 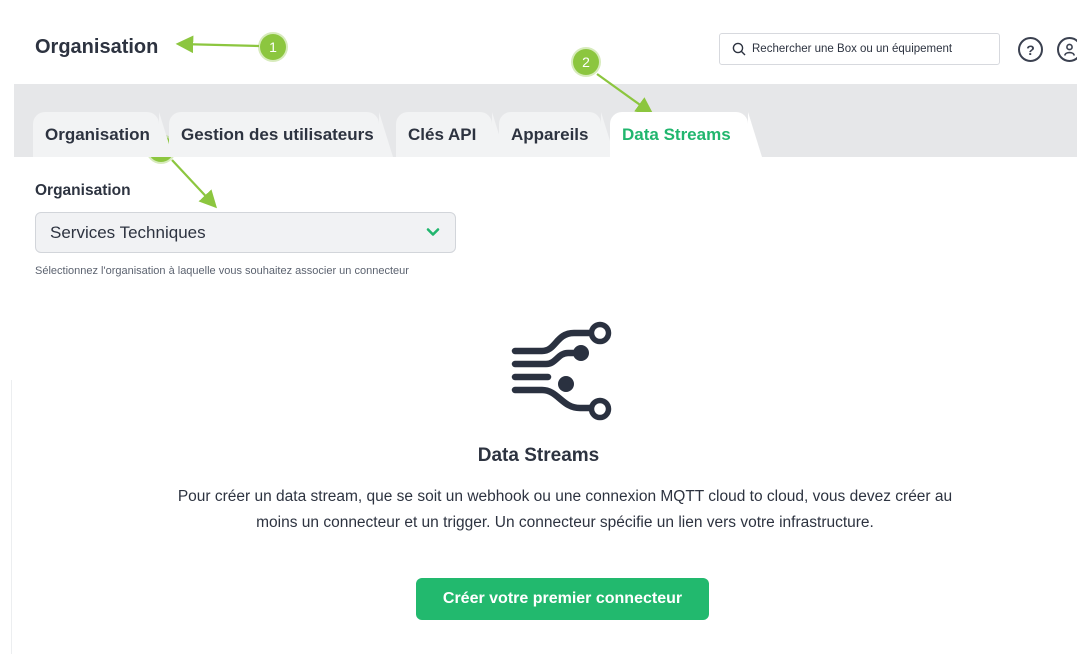 What do you see at coordinates (739, 49) in the screenshot?
I see `search-icon` at bounding box center [739, 49].